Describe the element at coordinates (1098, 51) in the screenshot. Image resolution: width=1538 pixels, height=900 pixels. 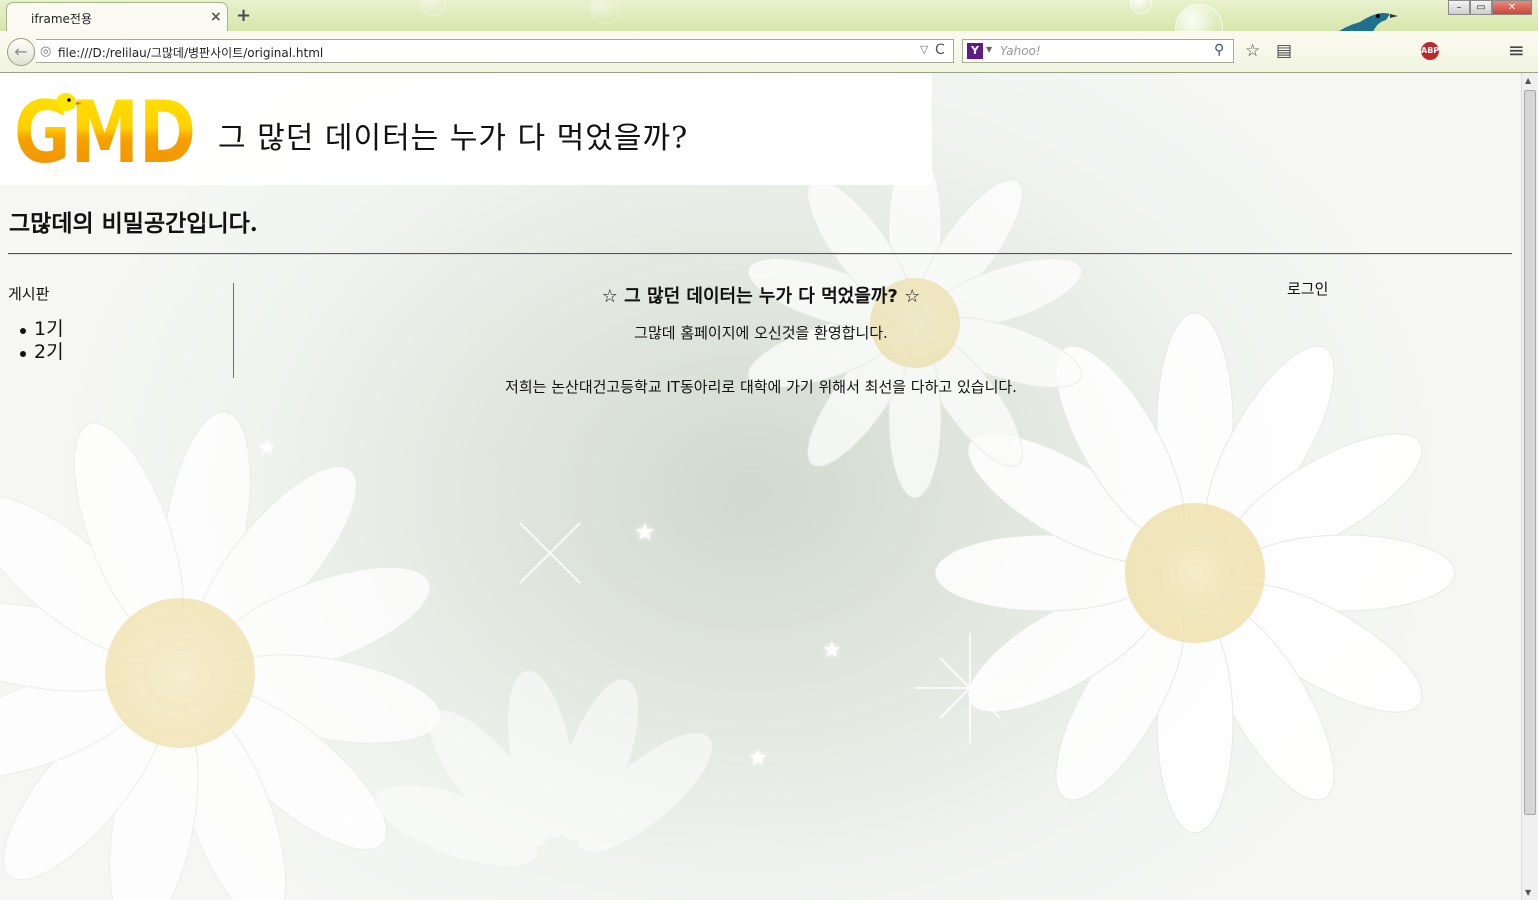
I see `search-box: Y ▼ Yahoo! ⚲` at that location.